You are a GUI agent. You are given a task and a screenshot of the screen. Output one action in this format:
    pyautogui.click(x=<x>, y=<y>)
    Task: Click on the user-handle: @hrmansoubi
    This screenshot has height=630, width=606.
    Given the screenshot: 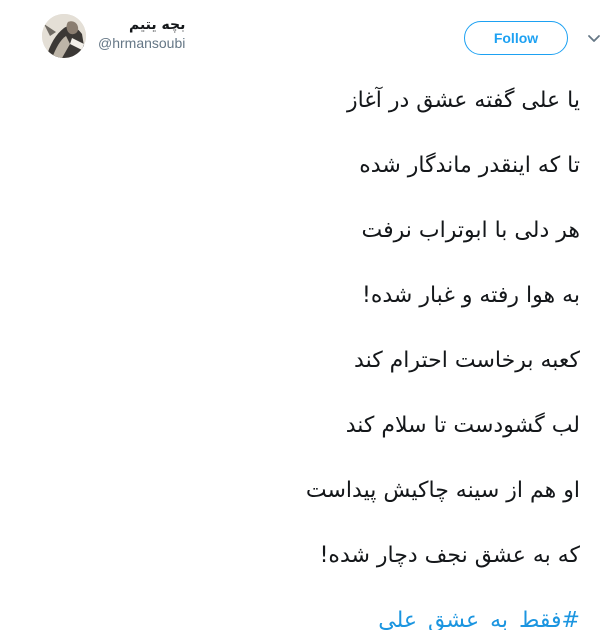 What is the action you would take?
    pyautogui.click(x=141, y=43)
    